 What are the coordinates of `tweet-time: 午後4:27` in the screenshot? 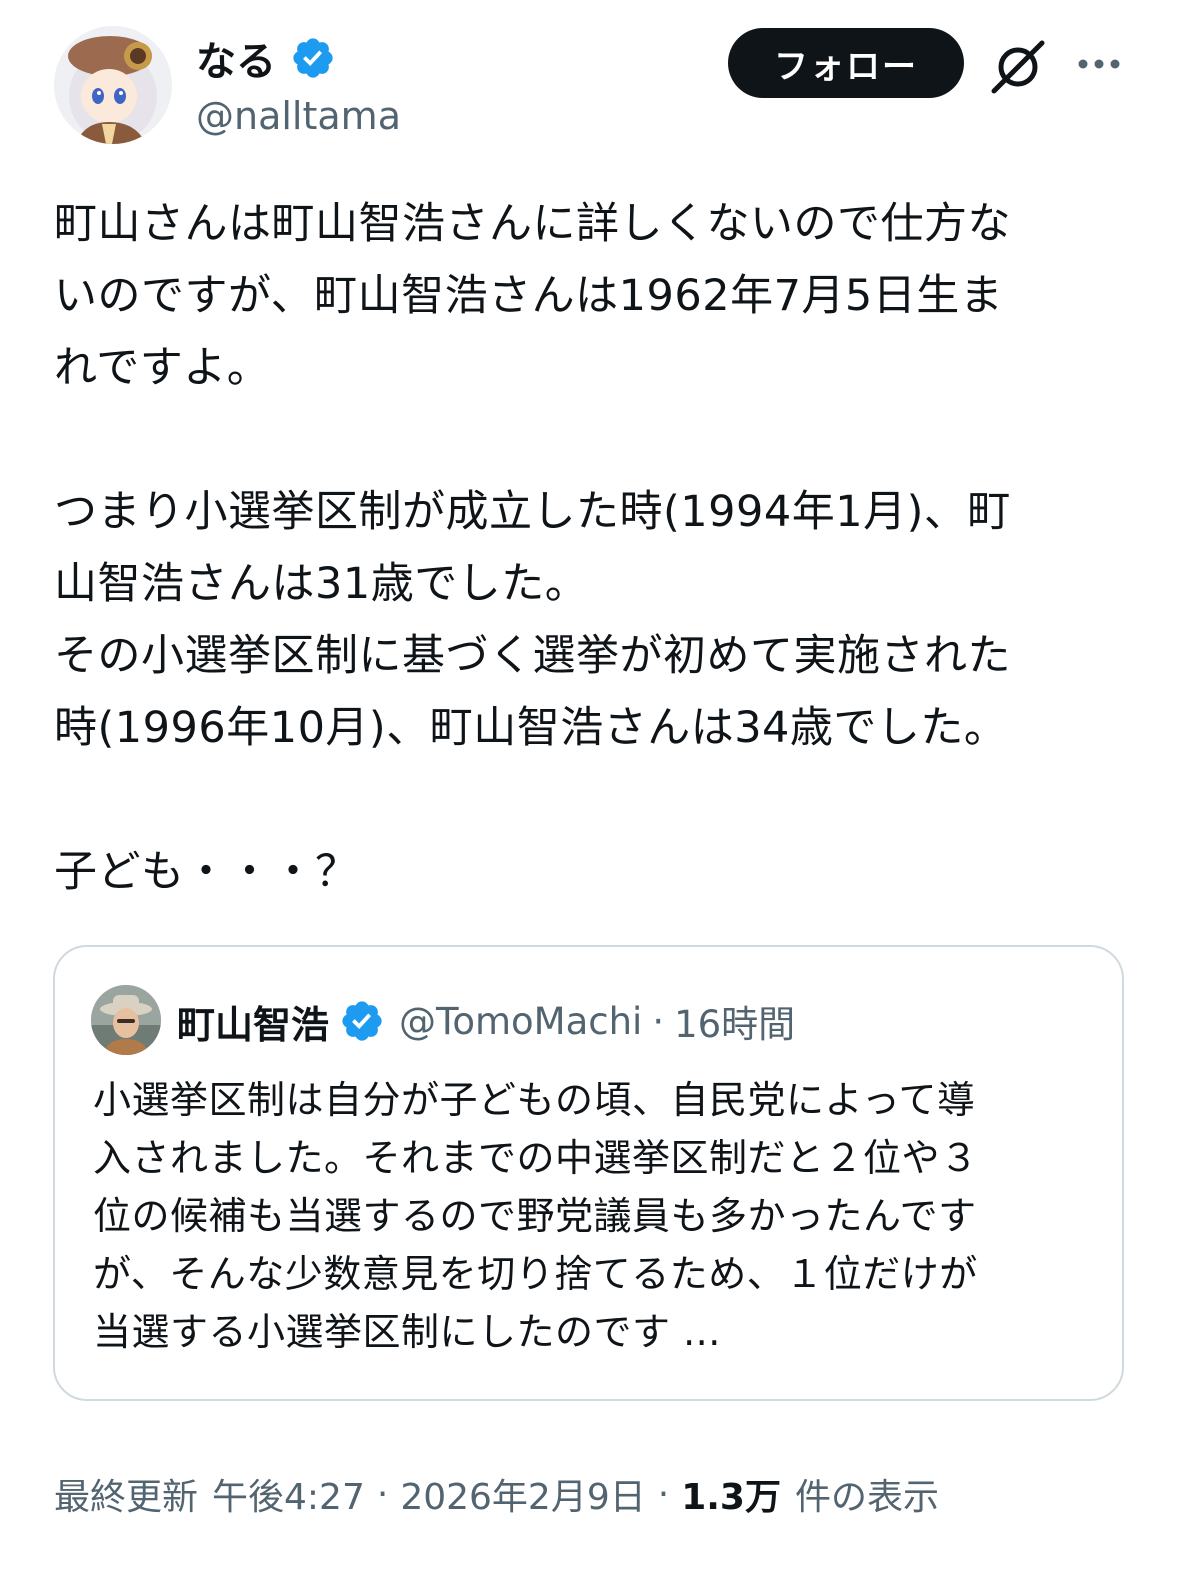 It's located at (288, 1494).